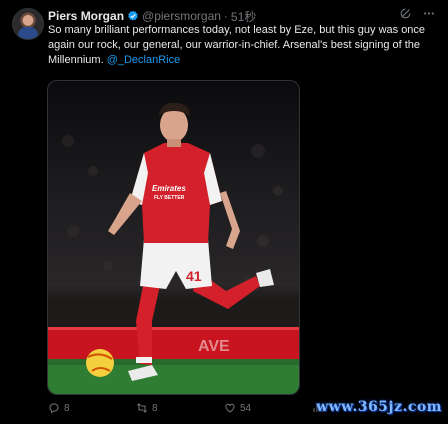 The height and width of the screenshot is (424, 448). I want to click on like-count: 54, so click(246, 408).